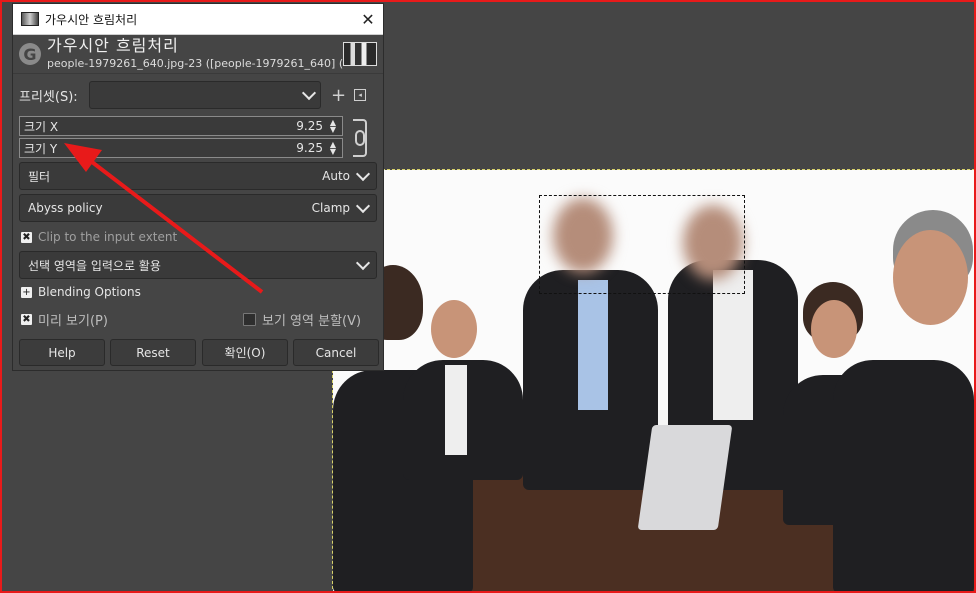  Describe the element at coordinates (249, 319) in the screenshot. I see `checkbox-unchecked-icon` at that location.